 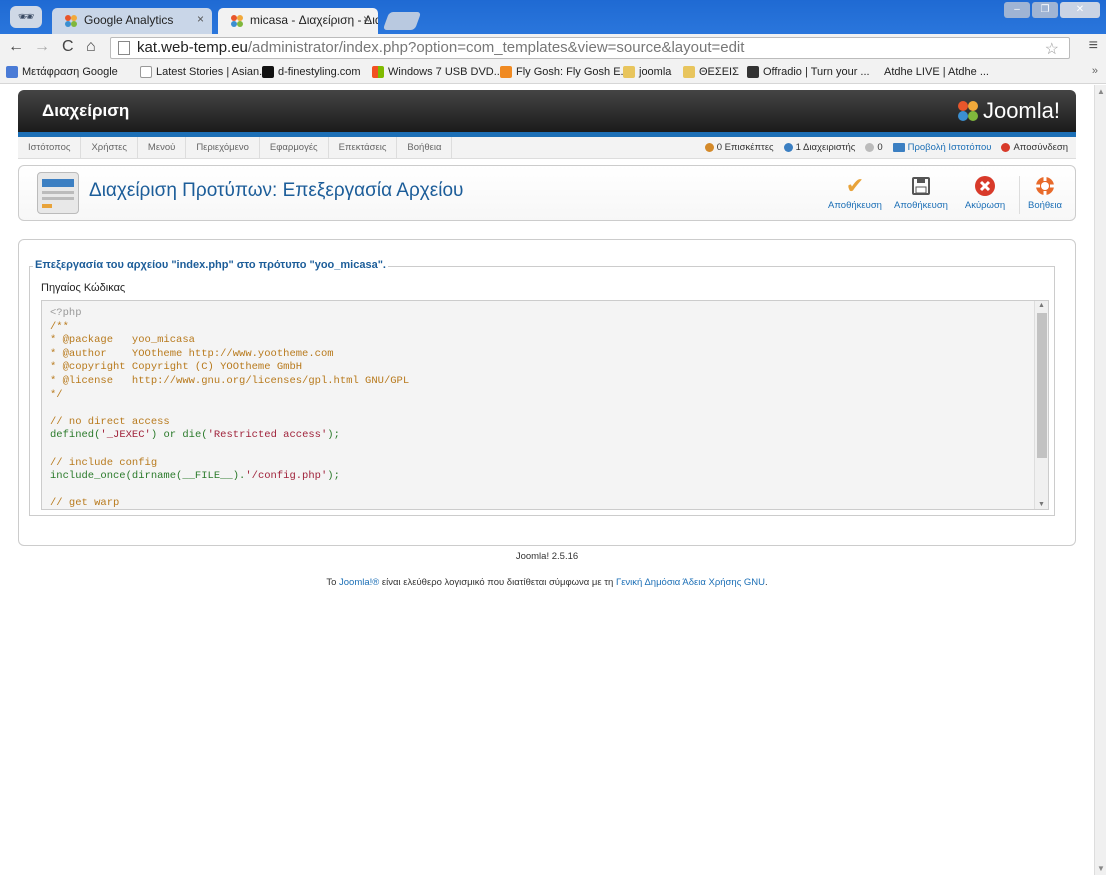 What do you see at coordinates (109, 148) in the screenshot?
I see `menu-users: Χρήστες` at bounding box center [109, 148].